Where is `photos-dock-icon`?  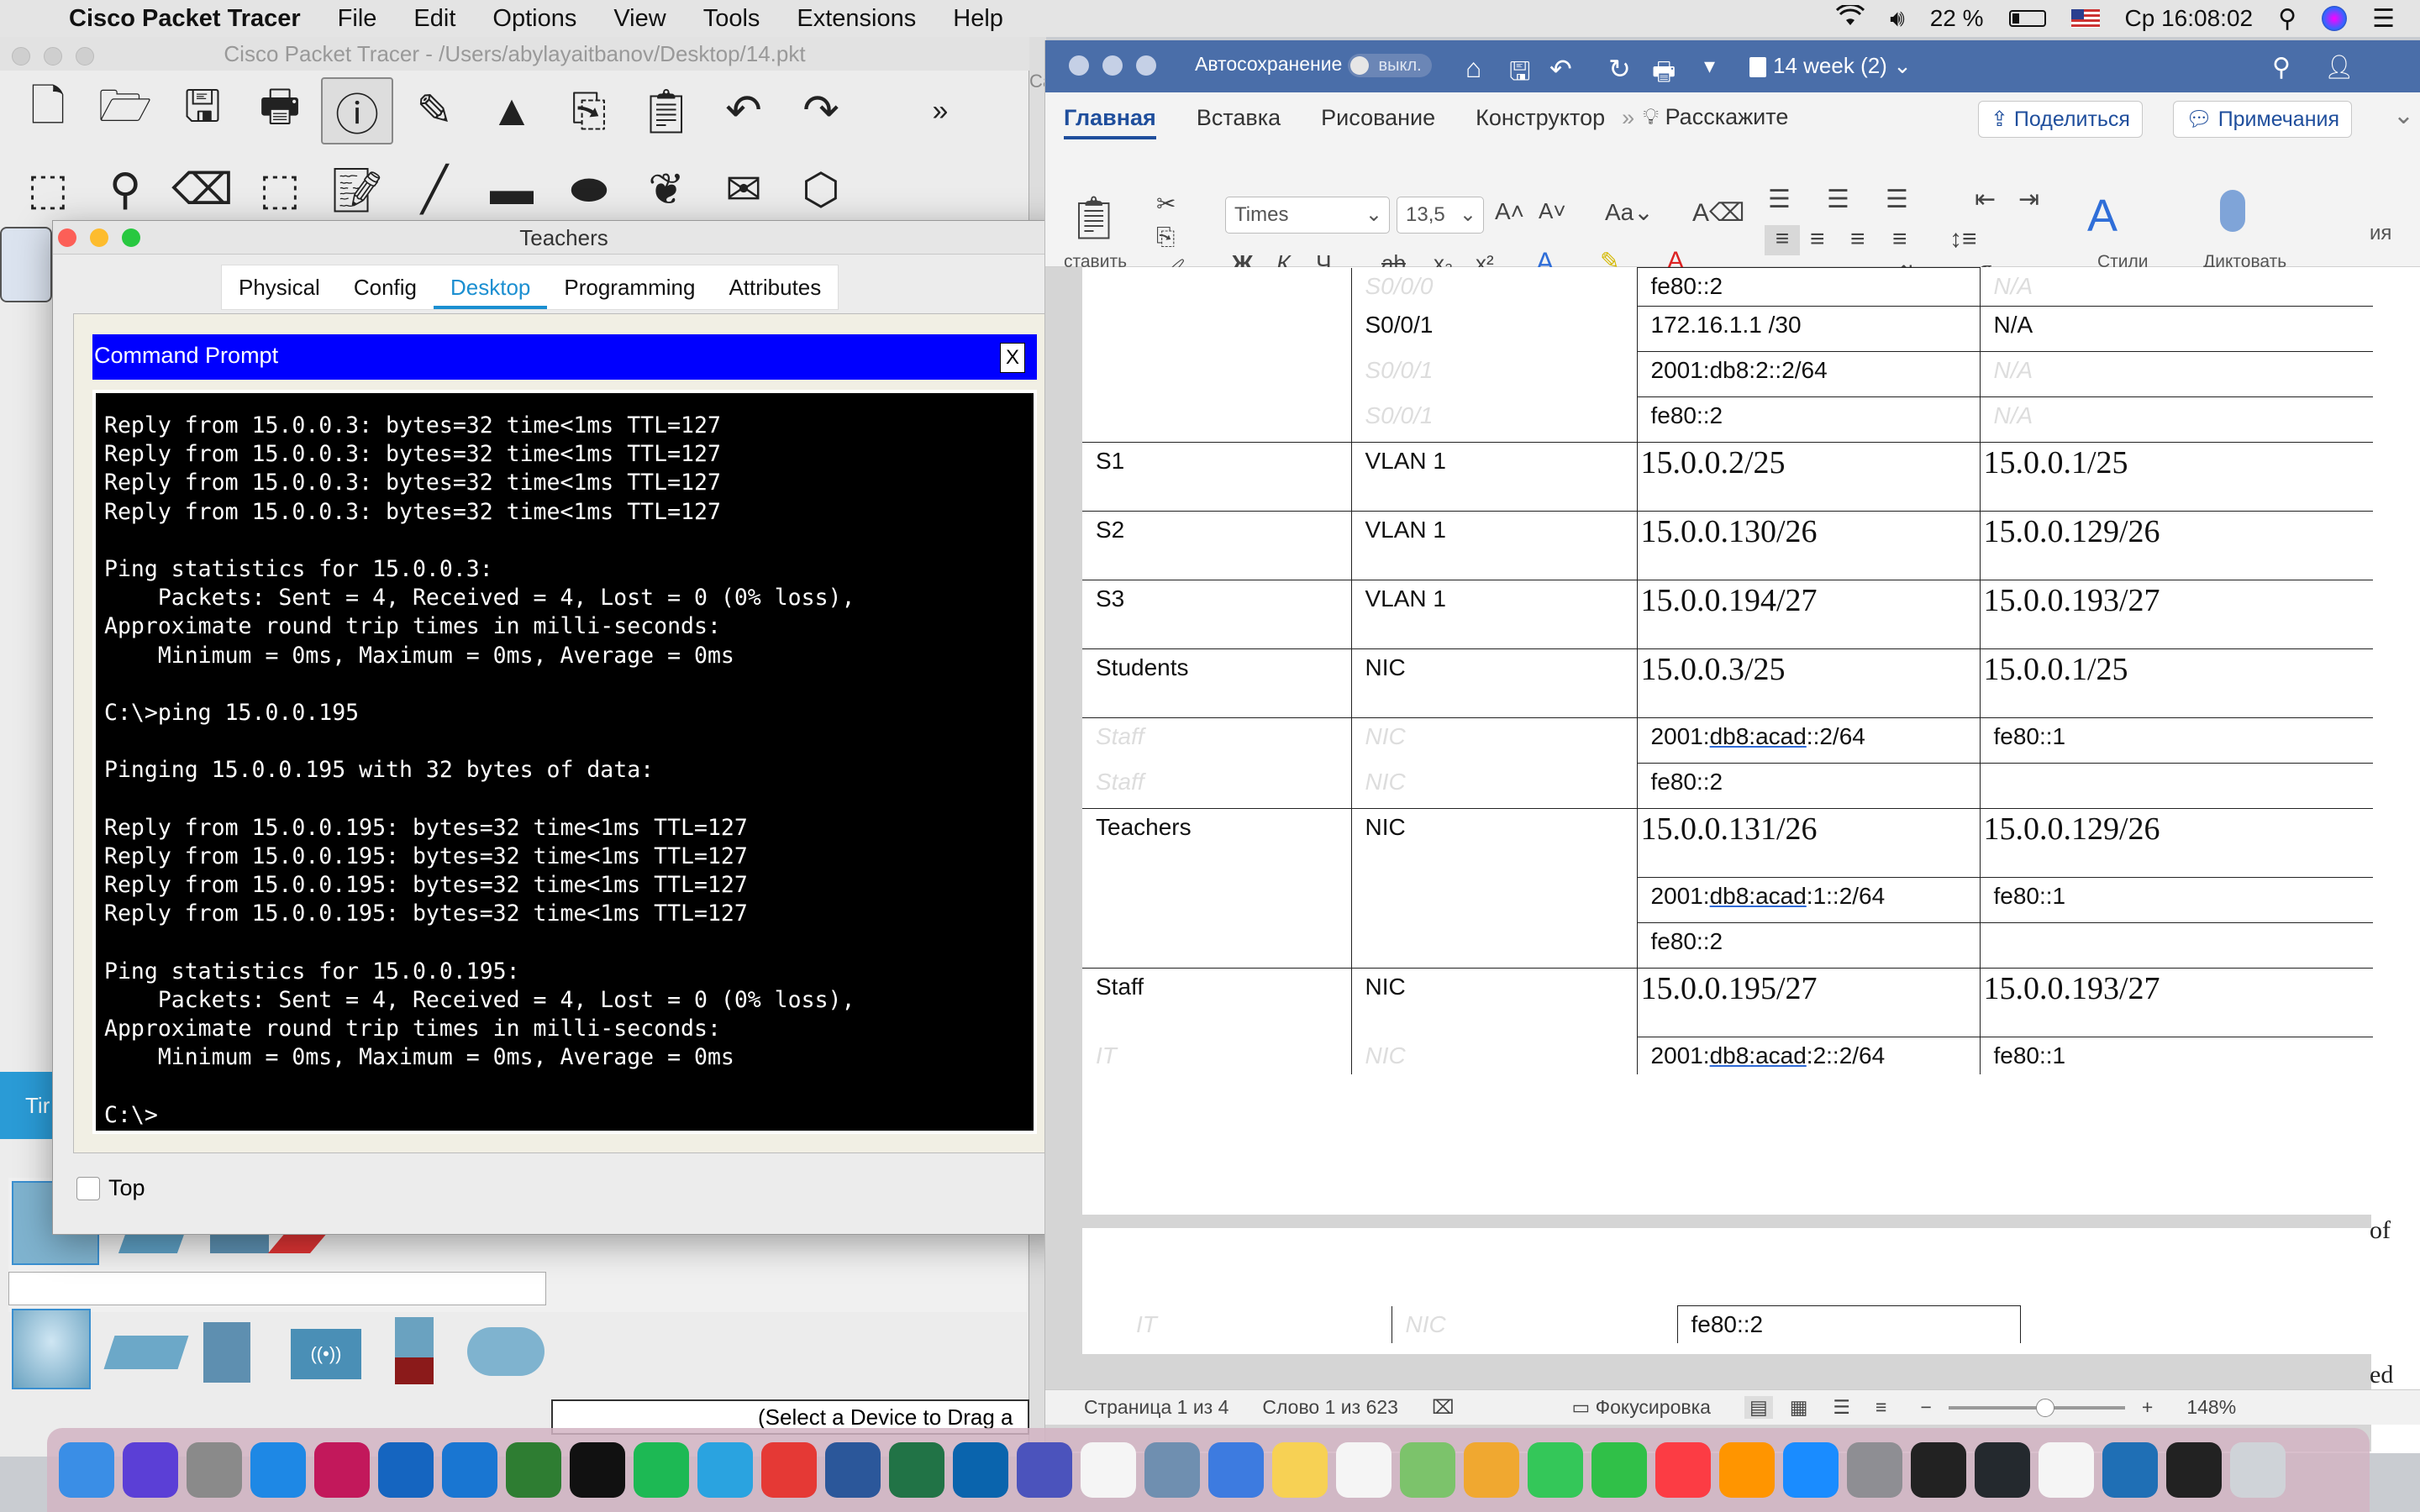 photos-dock-icon is located at coordinates (1492, 1470).